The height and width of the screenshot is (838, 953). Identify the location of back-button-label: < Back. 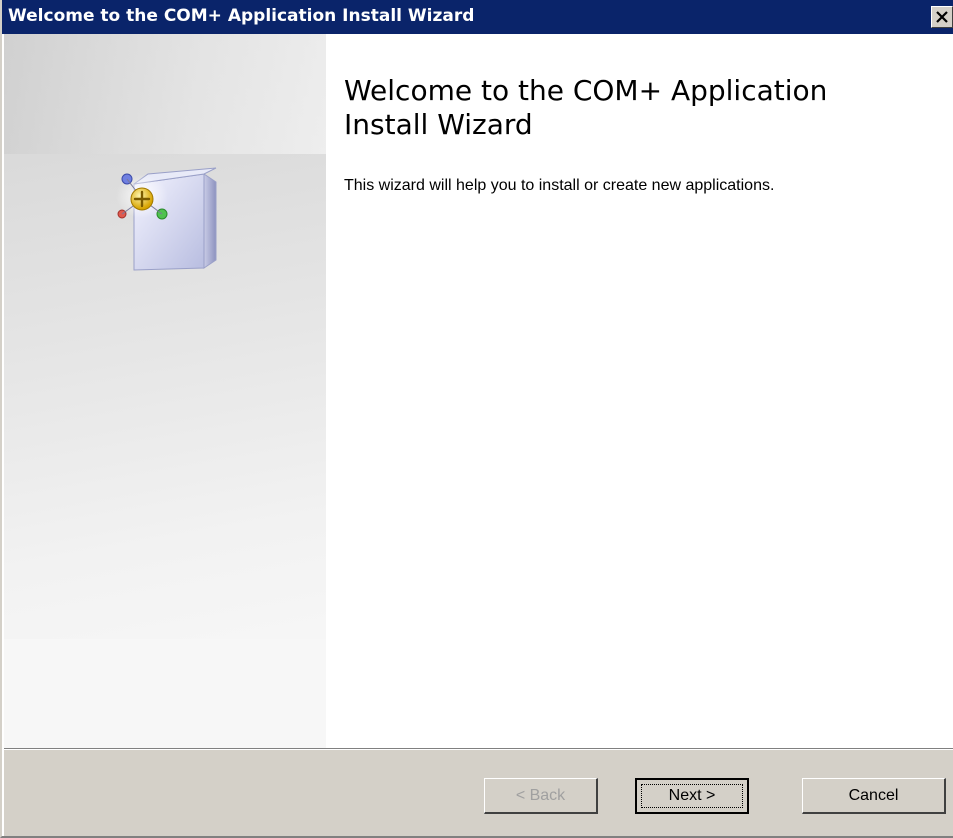
(540, 795).